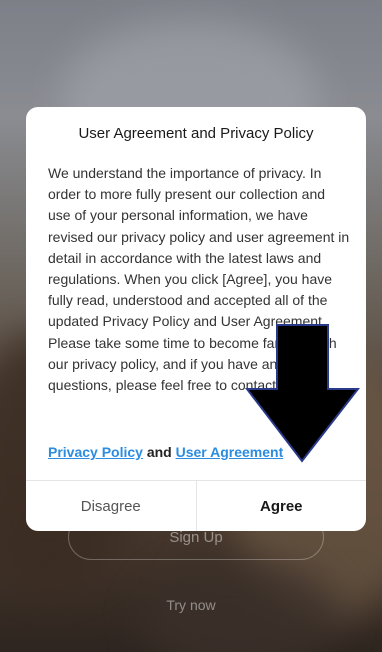 The image size is (382, 652). What do you see at coordinates (302, 393) in the screenshot?
I see `down-arrow-icon` at bounding box center [302, 393].